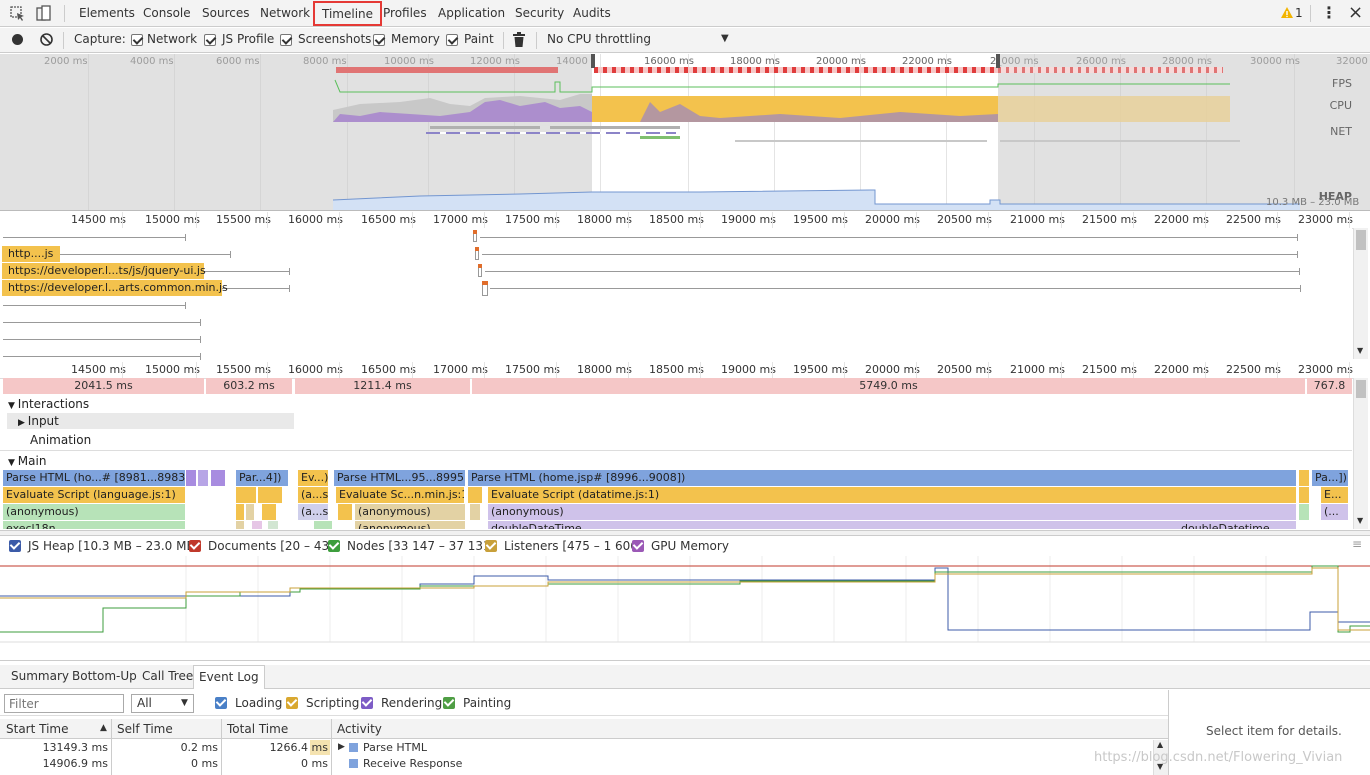  I want to click on sort-ascending-icon: ▲, so click(103, 728).